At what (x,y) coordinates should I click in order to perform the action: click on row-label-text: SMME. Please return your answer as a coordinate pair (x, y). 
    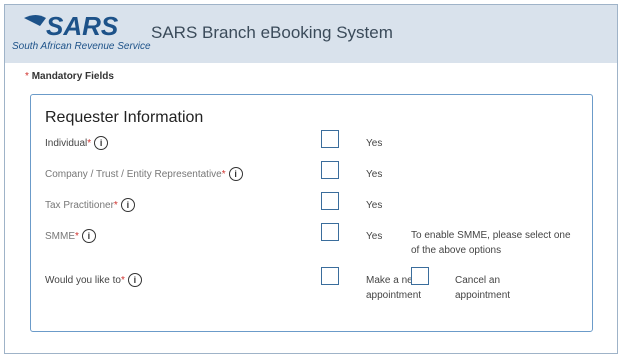
    Looking at the image, I should click on (60, 236).